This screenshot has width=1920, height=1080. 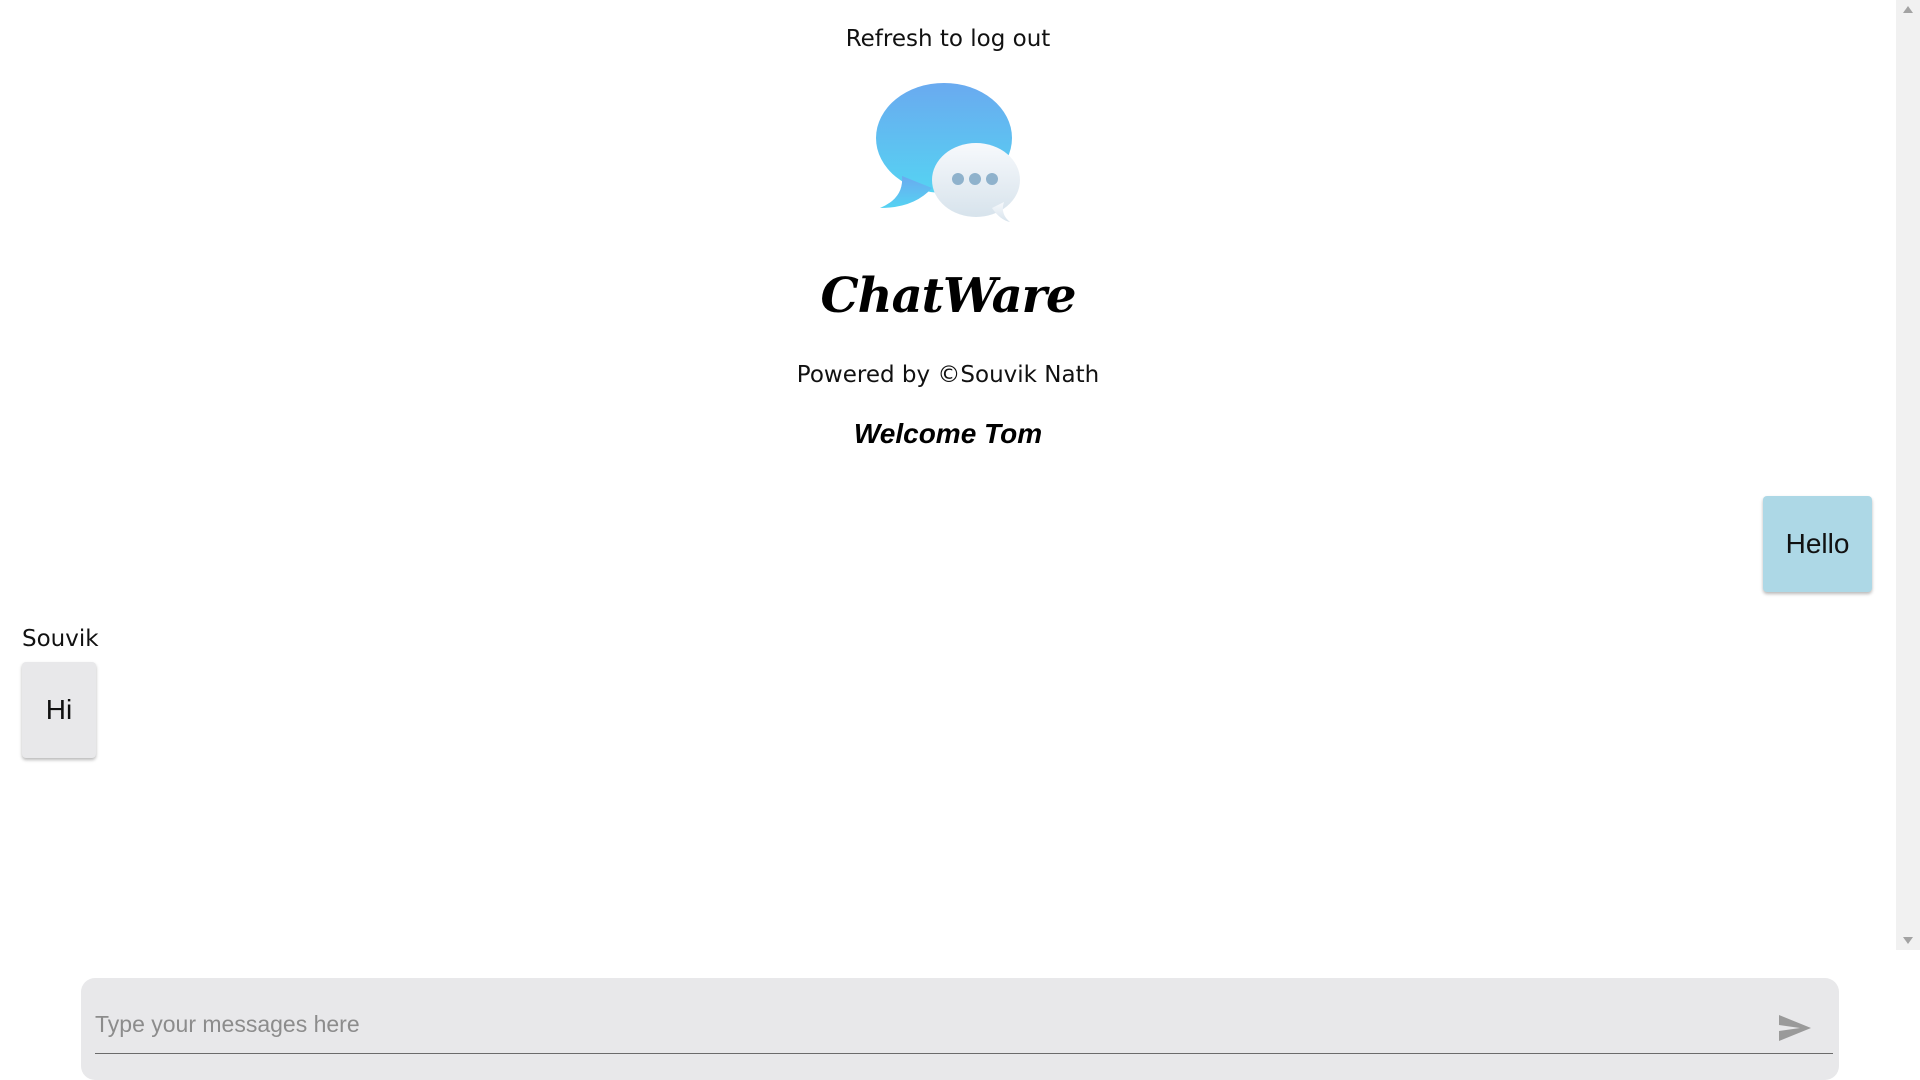 I want to click on send-icon, so click(x=1795, y=1028).